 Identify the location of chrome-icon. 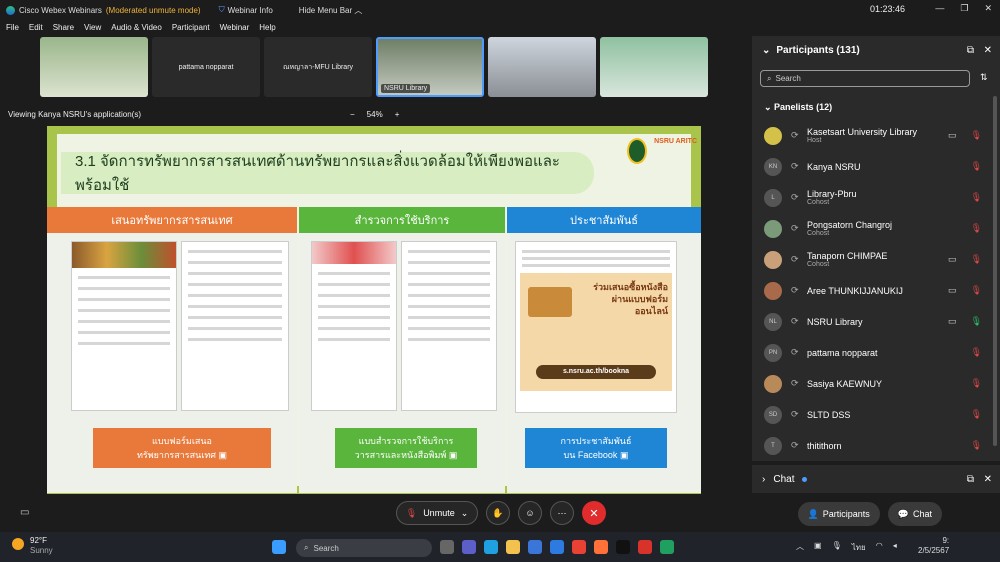
(579, 547).